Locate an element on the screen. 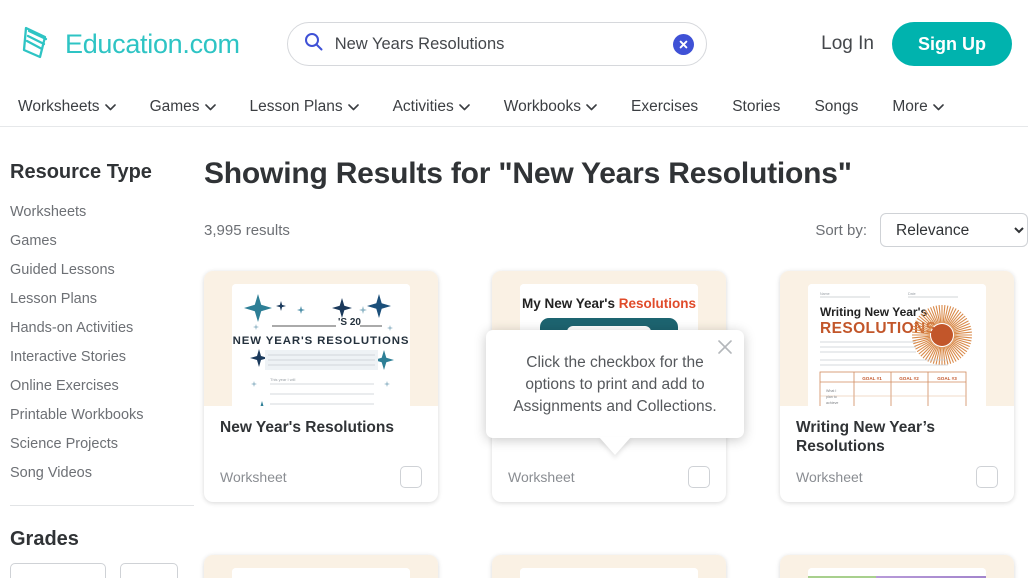 Image resolution: width=1028 pixels, height=578 pixels. grade-from-select is located at coordinates (58, 570).